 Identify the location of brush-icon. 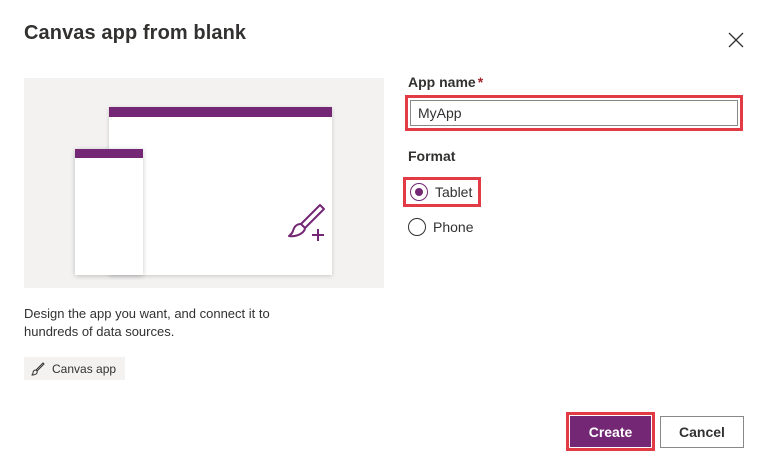
(38, 368).